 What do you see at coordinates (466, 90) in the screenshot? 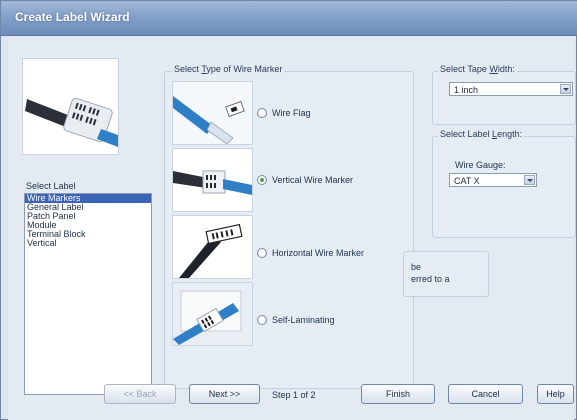
I see `tape-width-value: 1 inch` at bounding box center [466, 90].